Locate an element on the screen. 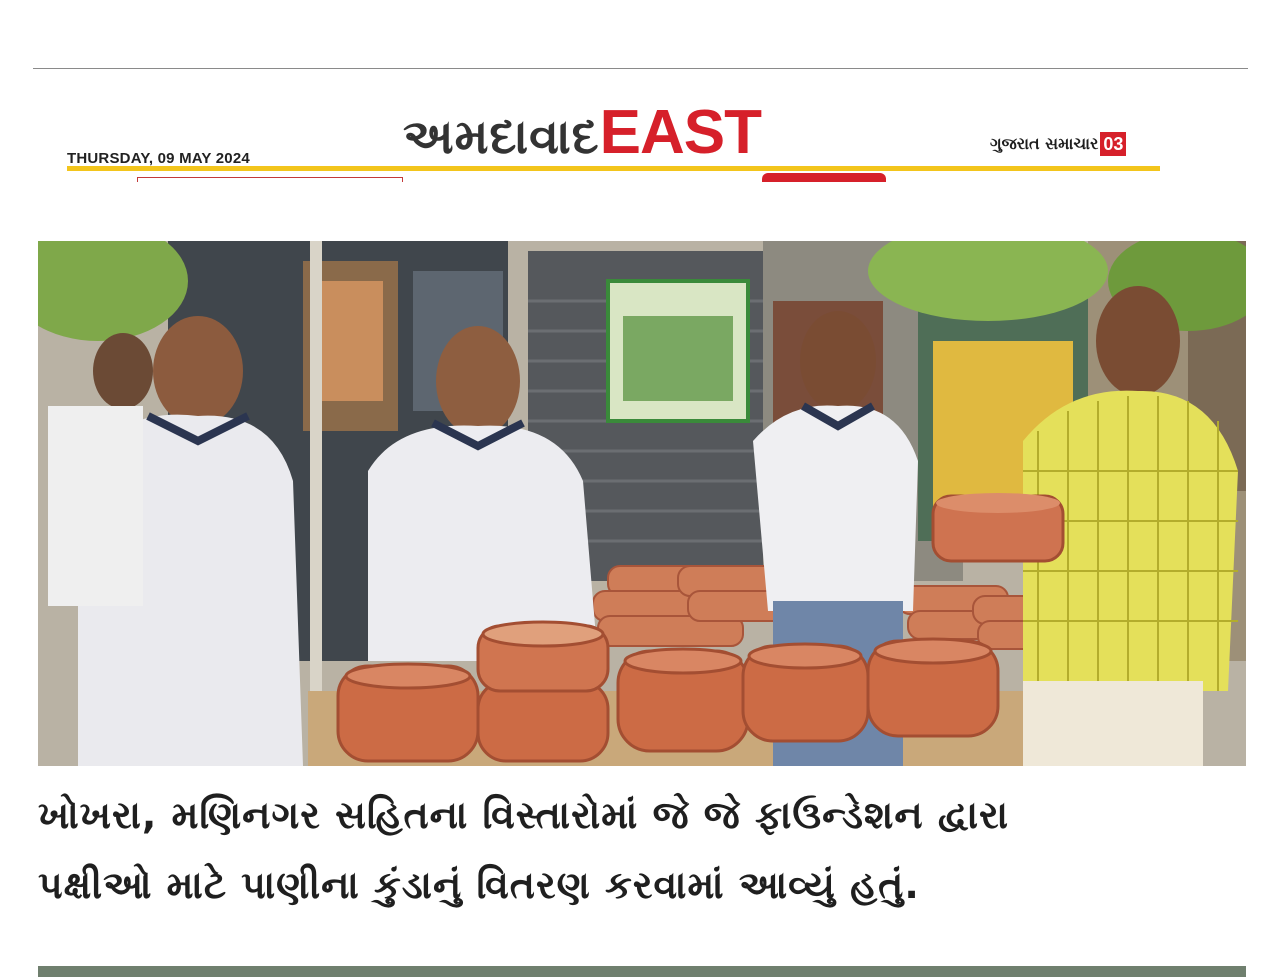 This screenshot has height=977, width=1280. top-rule is located at coordinates (640, 68).